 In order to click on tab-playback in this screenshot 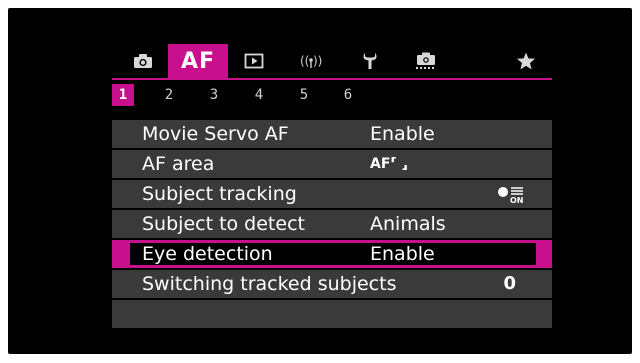, I will do `click(254, 61)`.